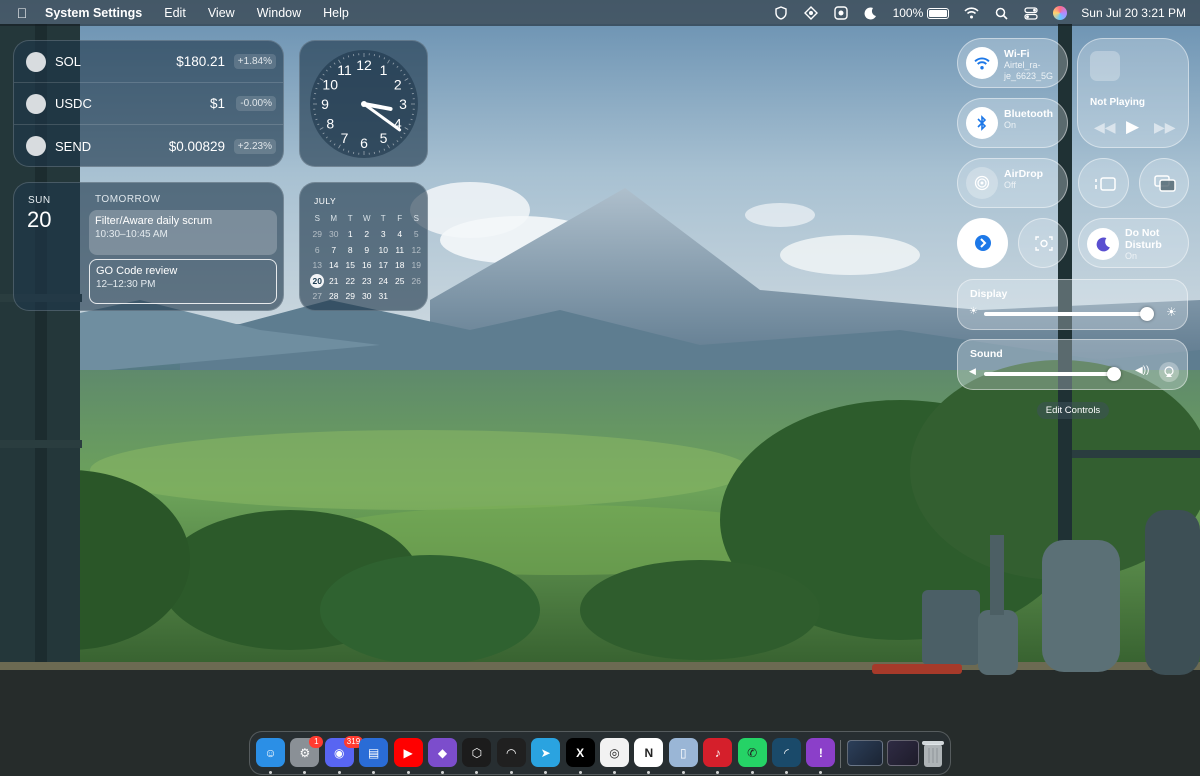 This screenshot has height=776, width=1200. Describe the element at coordinates (317, 265) in the screenshot. I see `date-cell: 13` at that location.